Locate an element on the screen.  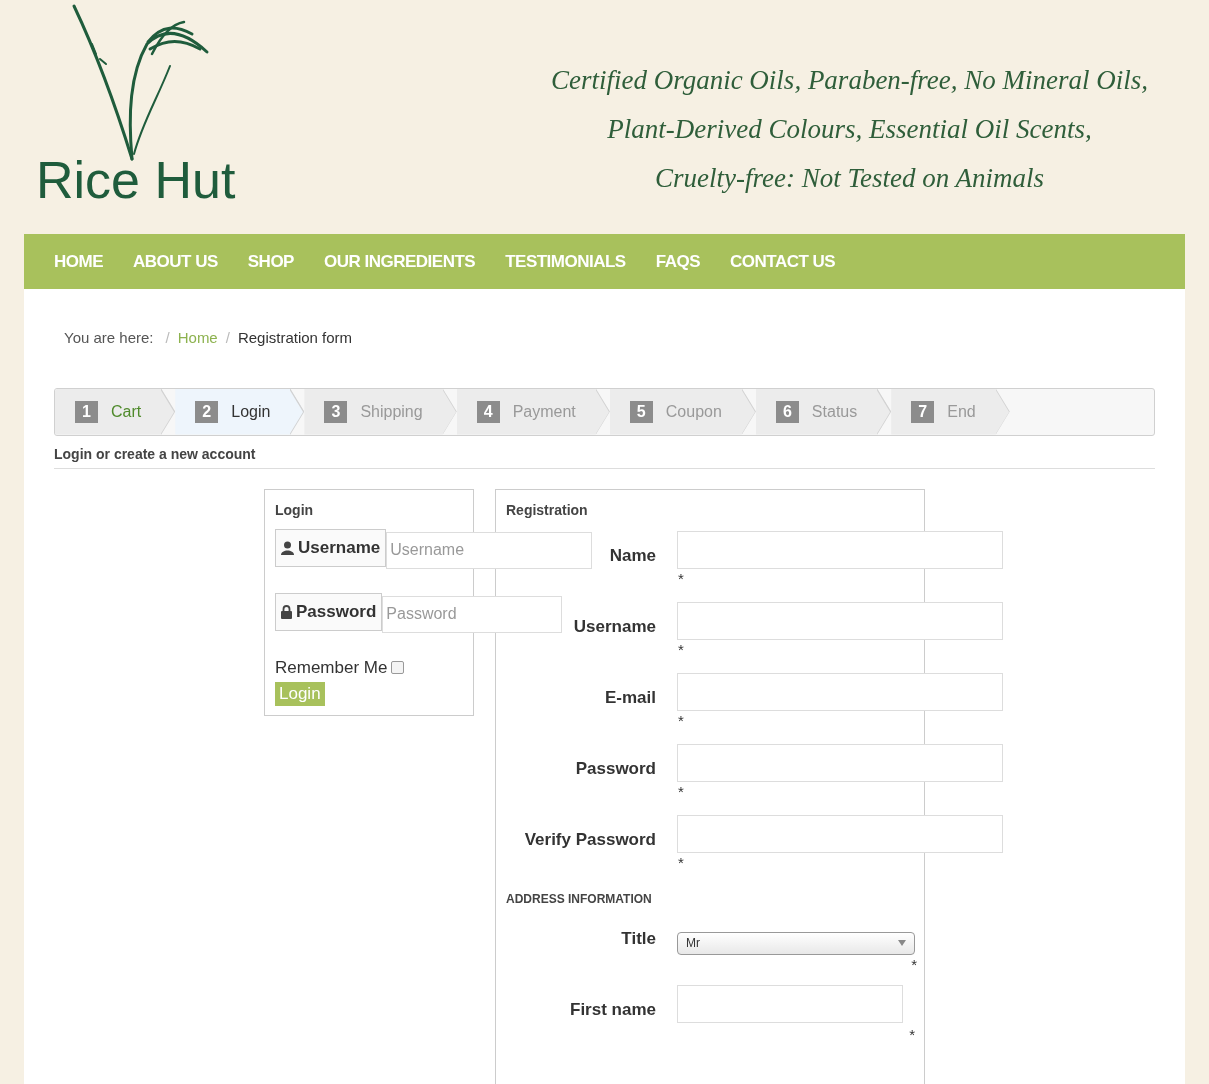
field-label: Verify Password is located at coordinates (589, 839).